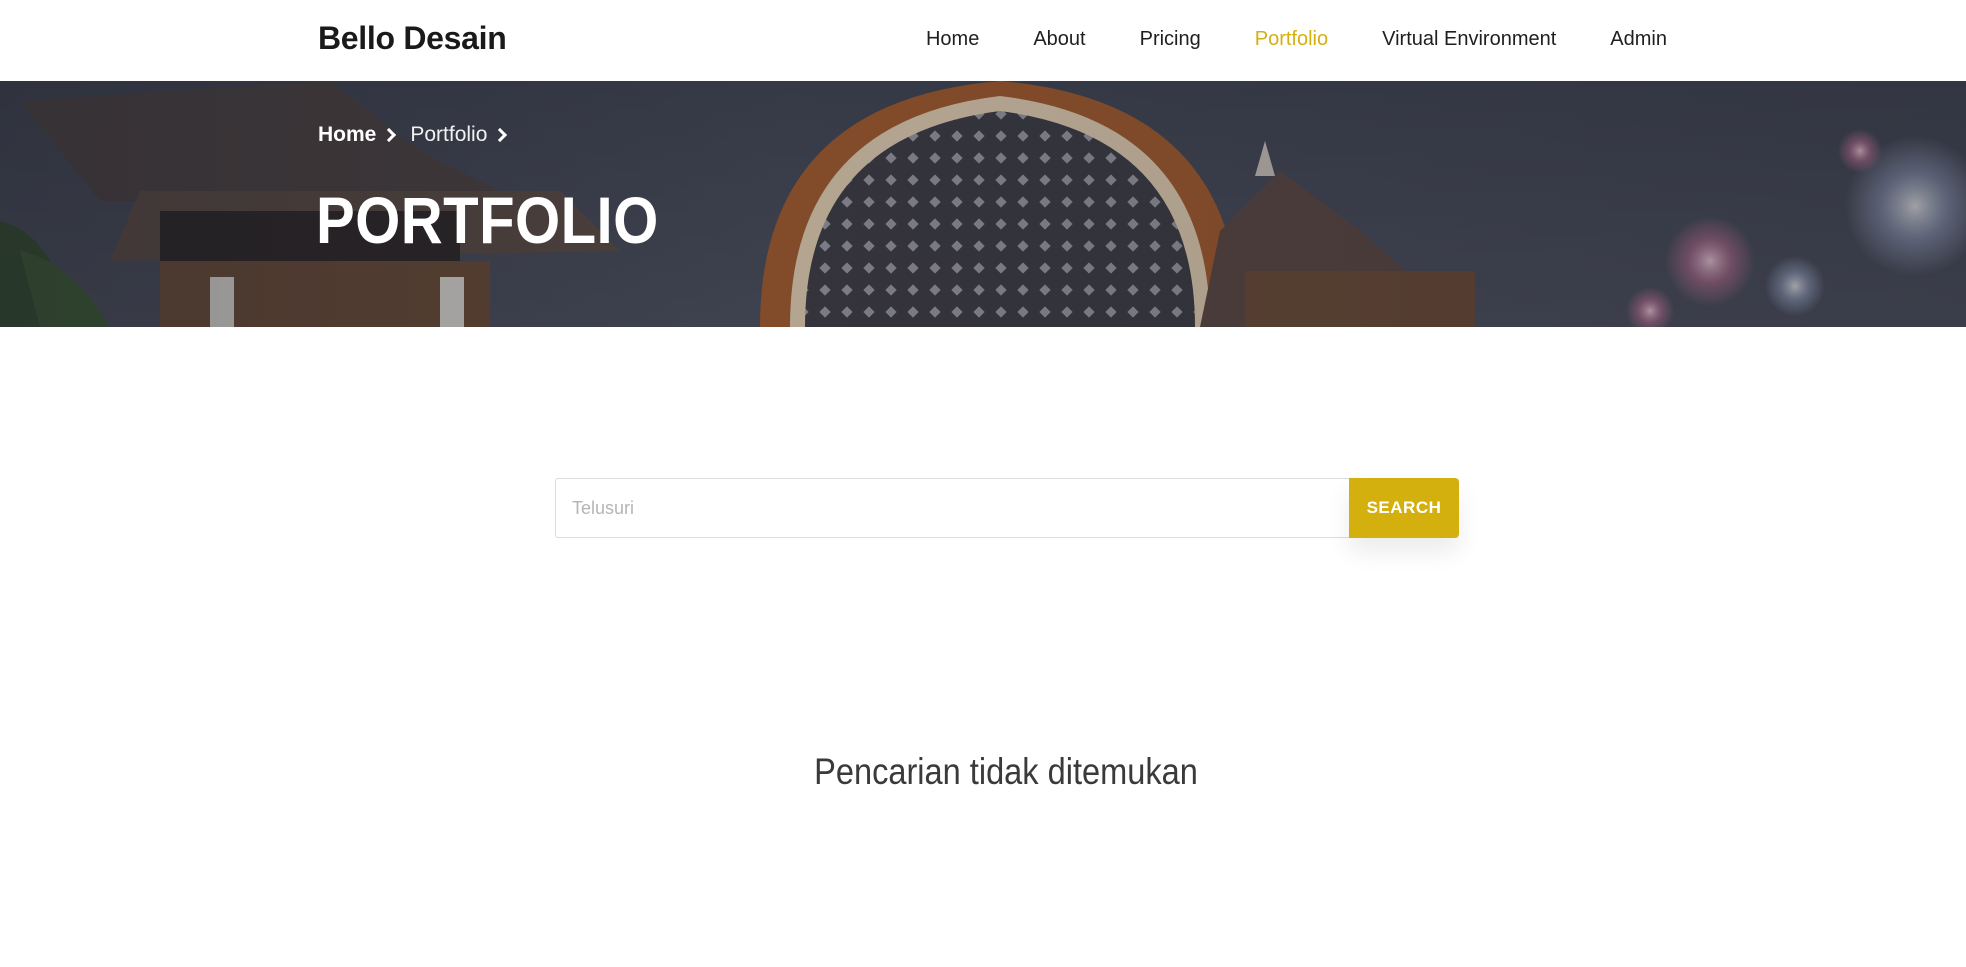 Image resolution: width=1966 pixels, height=967 pixels. I want to click on nav-virtual-environment: Virtual Environment, so click(1469, 39).